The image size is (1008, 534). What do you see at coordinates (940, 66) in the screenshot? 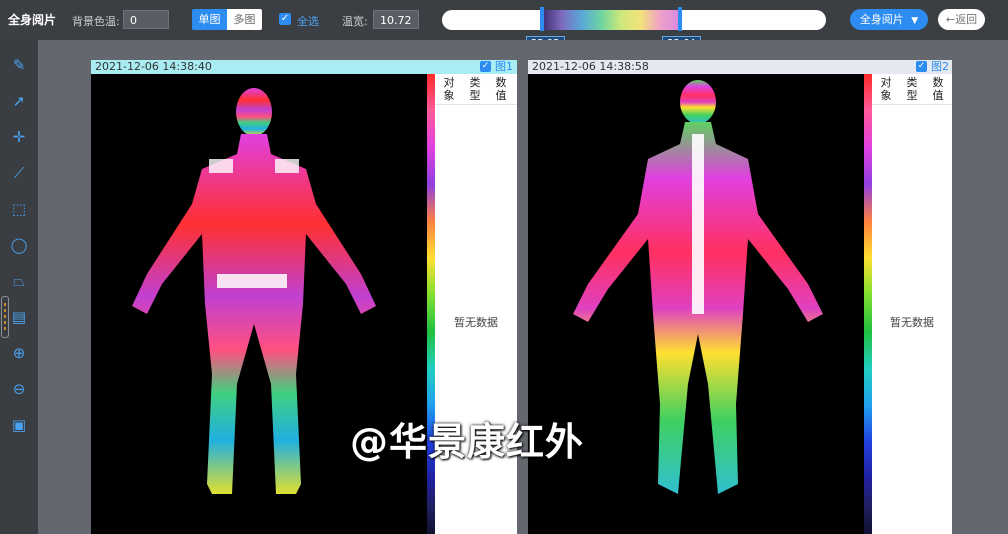
I see `panel-2-tag: 图2` at bounding box center [940, 66].